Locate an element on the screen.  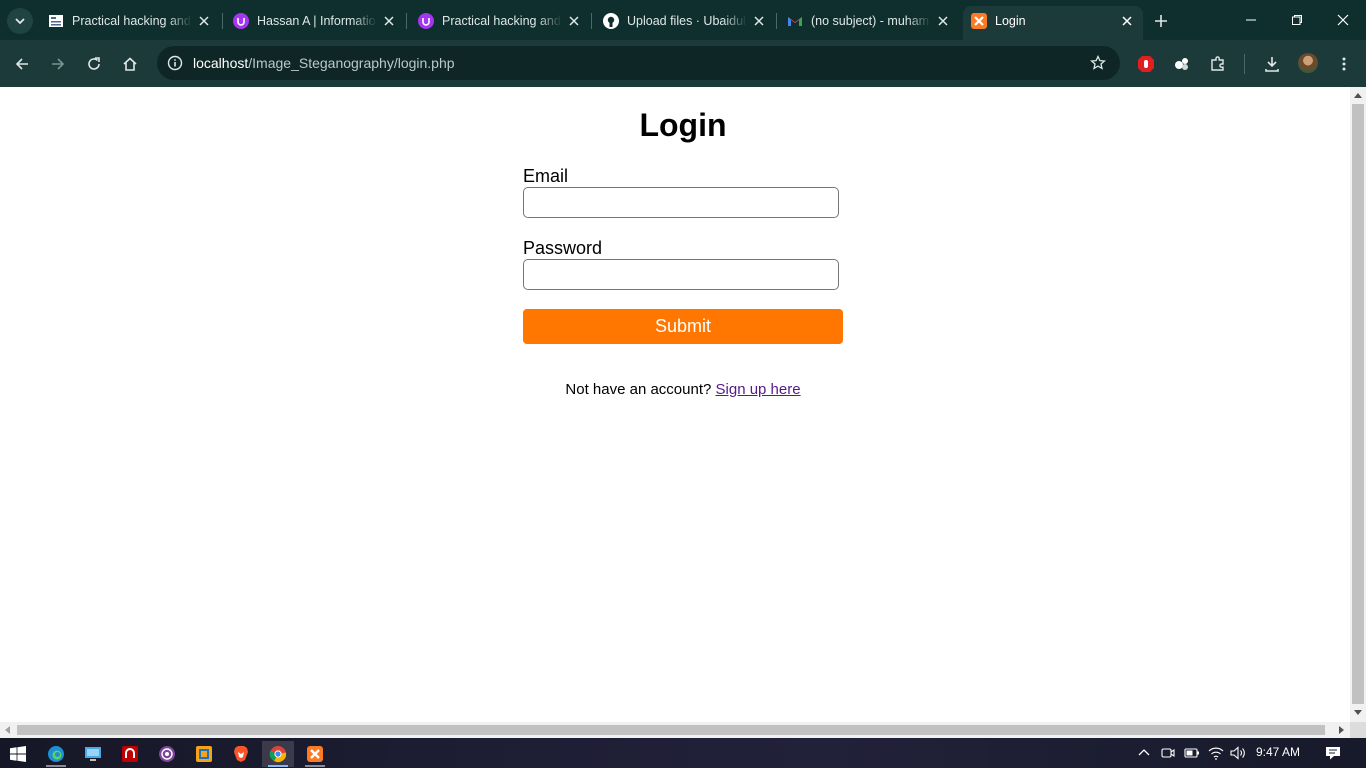
adblock-icon is located at coordinates (1146, 64).